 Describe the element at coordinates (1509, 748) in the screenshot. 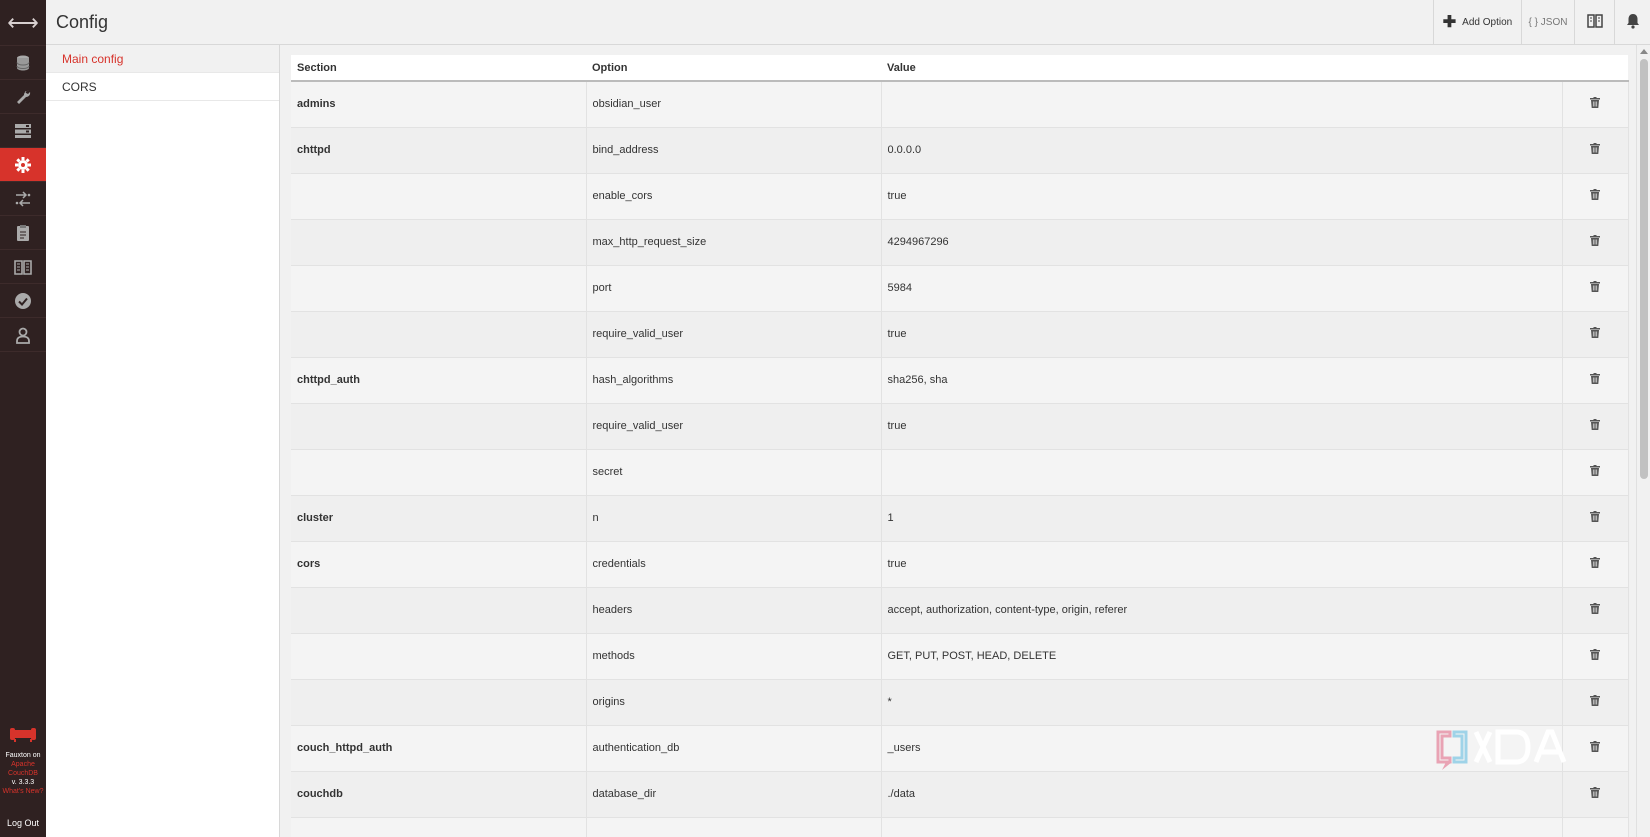

I see `xda-watermark-logo` at that location.